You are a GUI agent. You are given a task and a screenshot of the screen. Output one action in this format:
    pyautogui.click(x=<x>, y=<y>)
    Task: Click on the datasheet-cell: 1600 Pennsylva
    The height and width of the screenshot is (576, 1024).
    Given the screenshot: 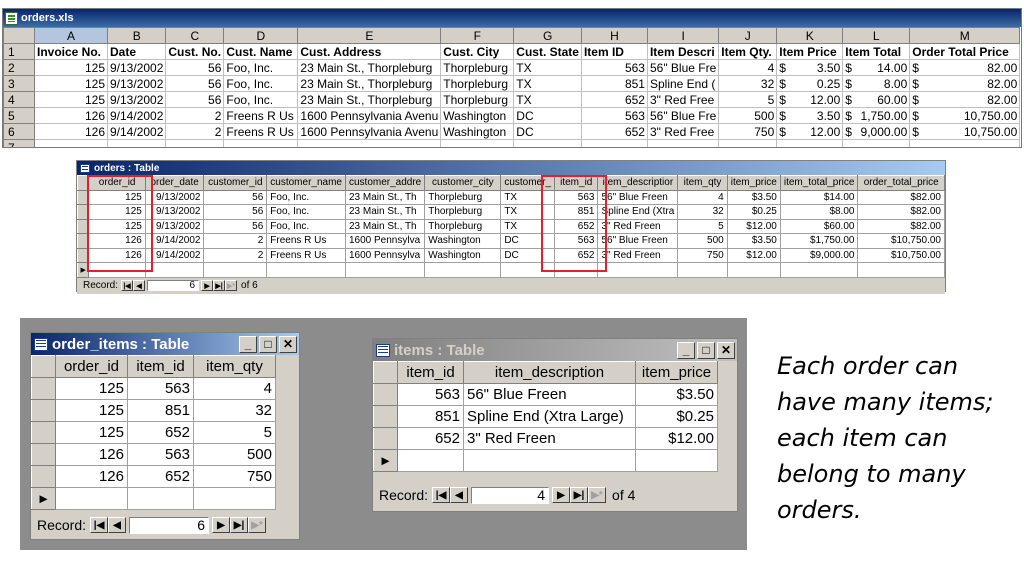 What is the action you would take?
    pyautogui.click(x=385, y=241)
    